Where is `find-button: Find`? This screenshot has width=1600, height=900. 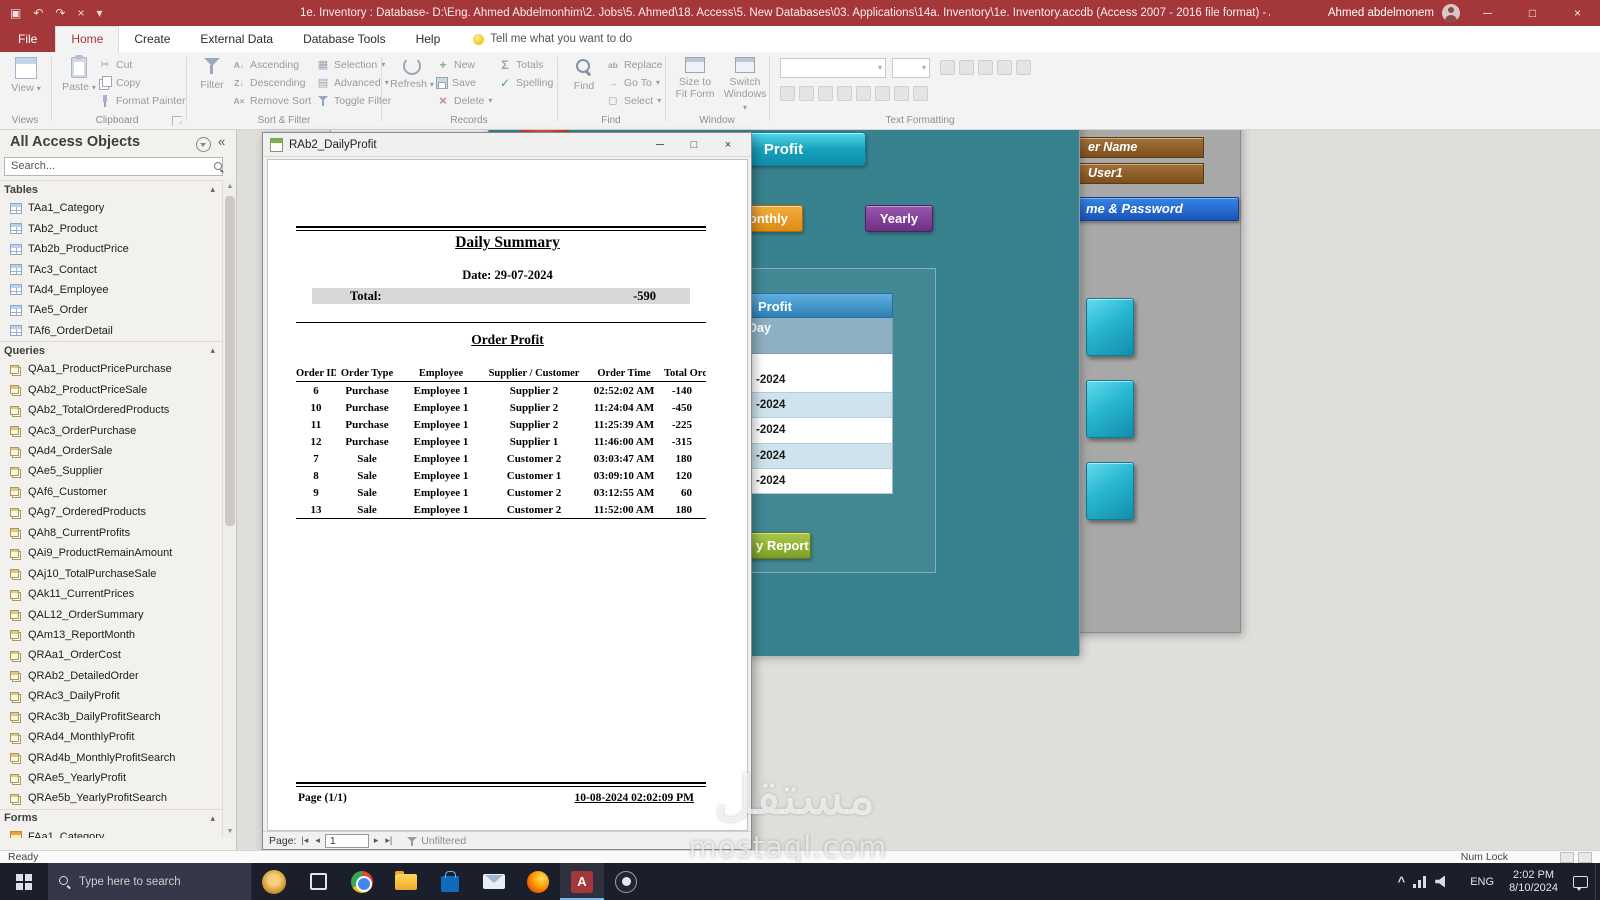
find-button: Find is located at coordinates (584, 74).